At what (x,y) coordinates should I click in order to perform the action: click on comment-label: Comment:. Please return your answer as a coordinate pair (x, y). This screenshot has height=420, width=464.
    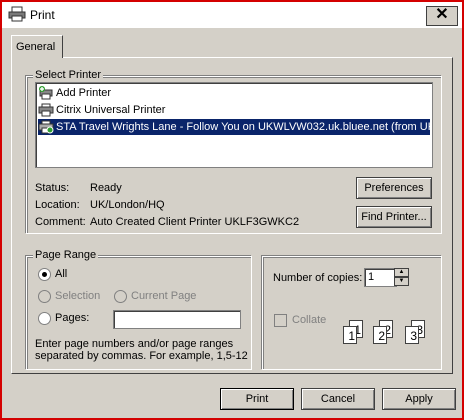
    Looking at the image, I should click on (60, 222).